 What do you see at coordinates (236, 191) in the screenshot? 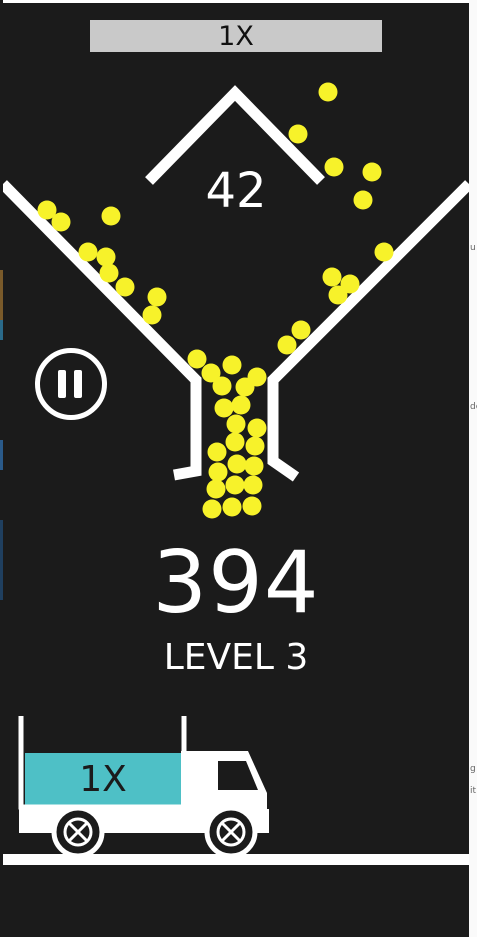
I see `ball-target-count: 42` at bounding box center [236, 191].